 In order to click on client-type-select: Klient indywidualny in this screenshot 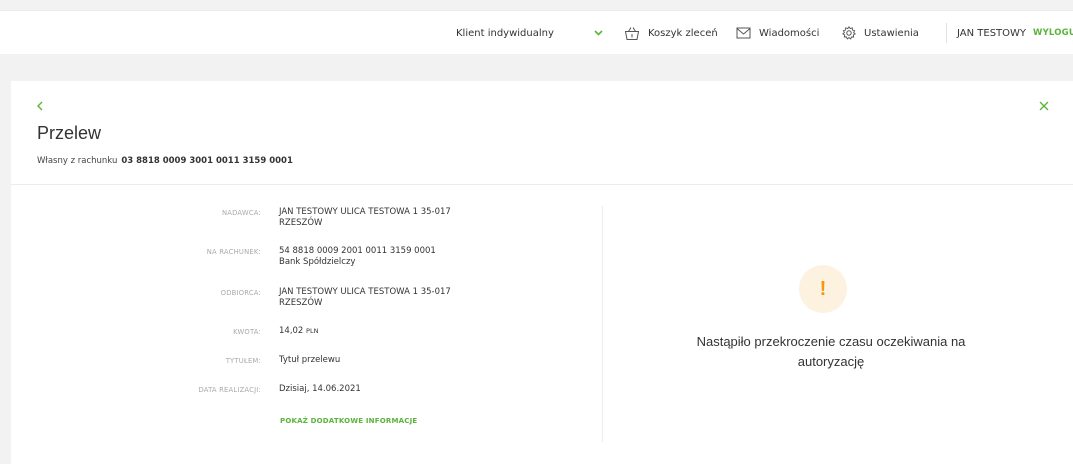, I will do `click(505, 33)`.